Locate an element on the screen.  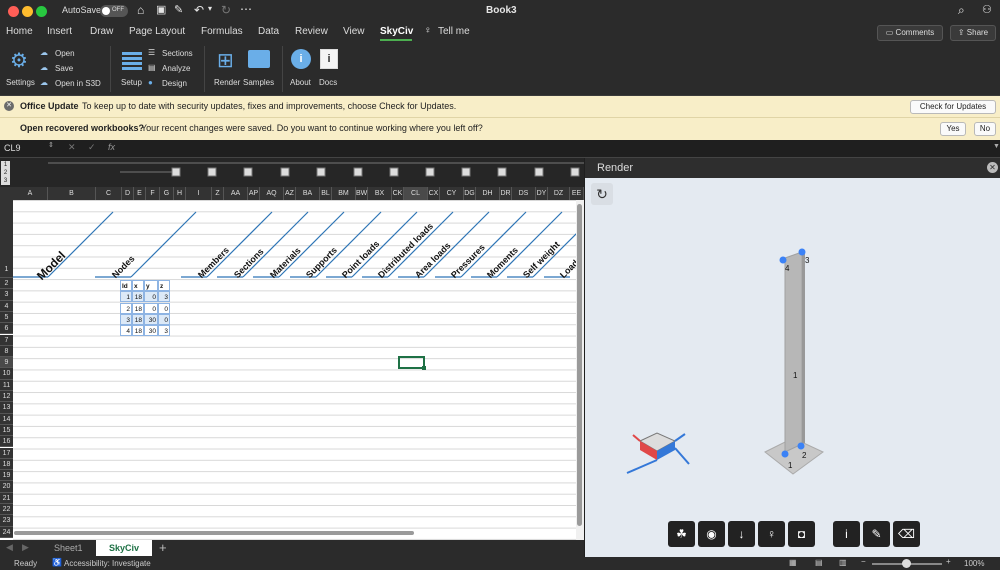
column-header: EE is located at coordinates (577, 193).